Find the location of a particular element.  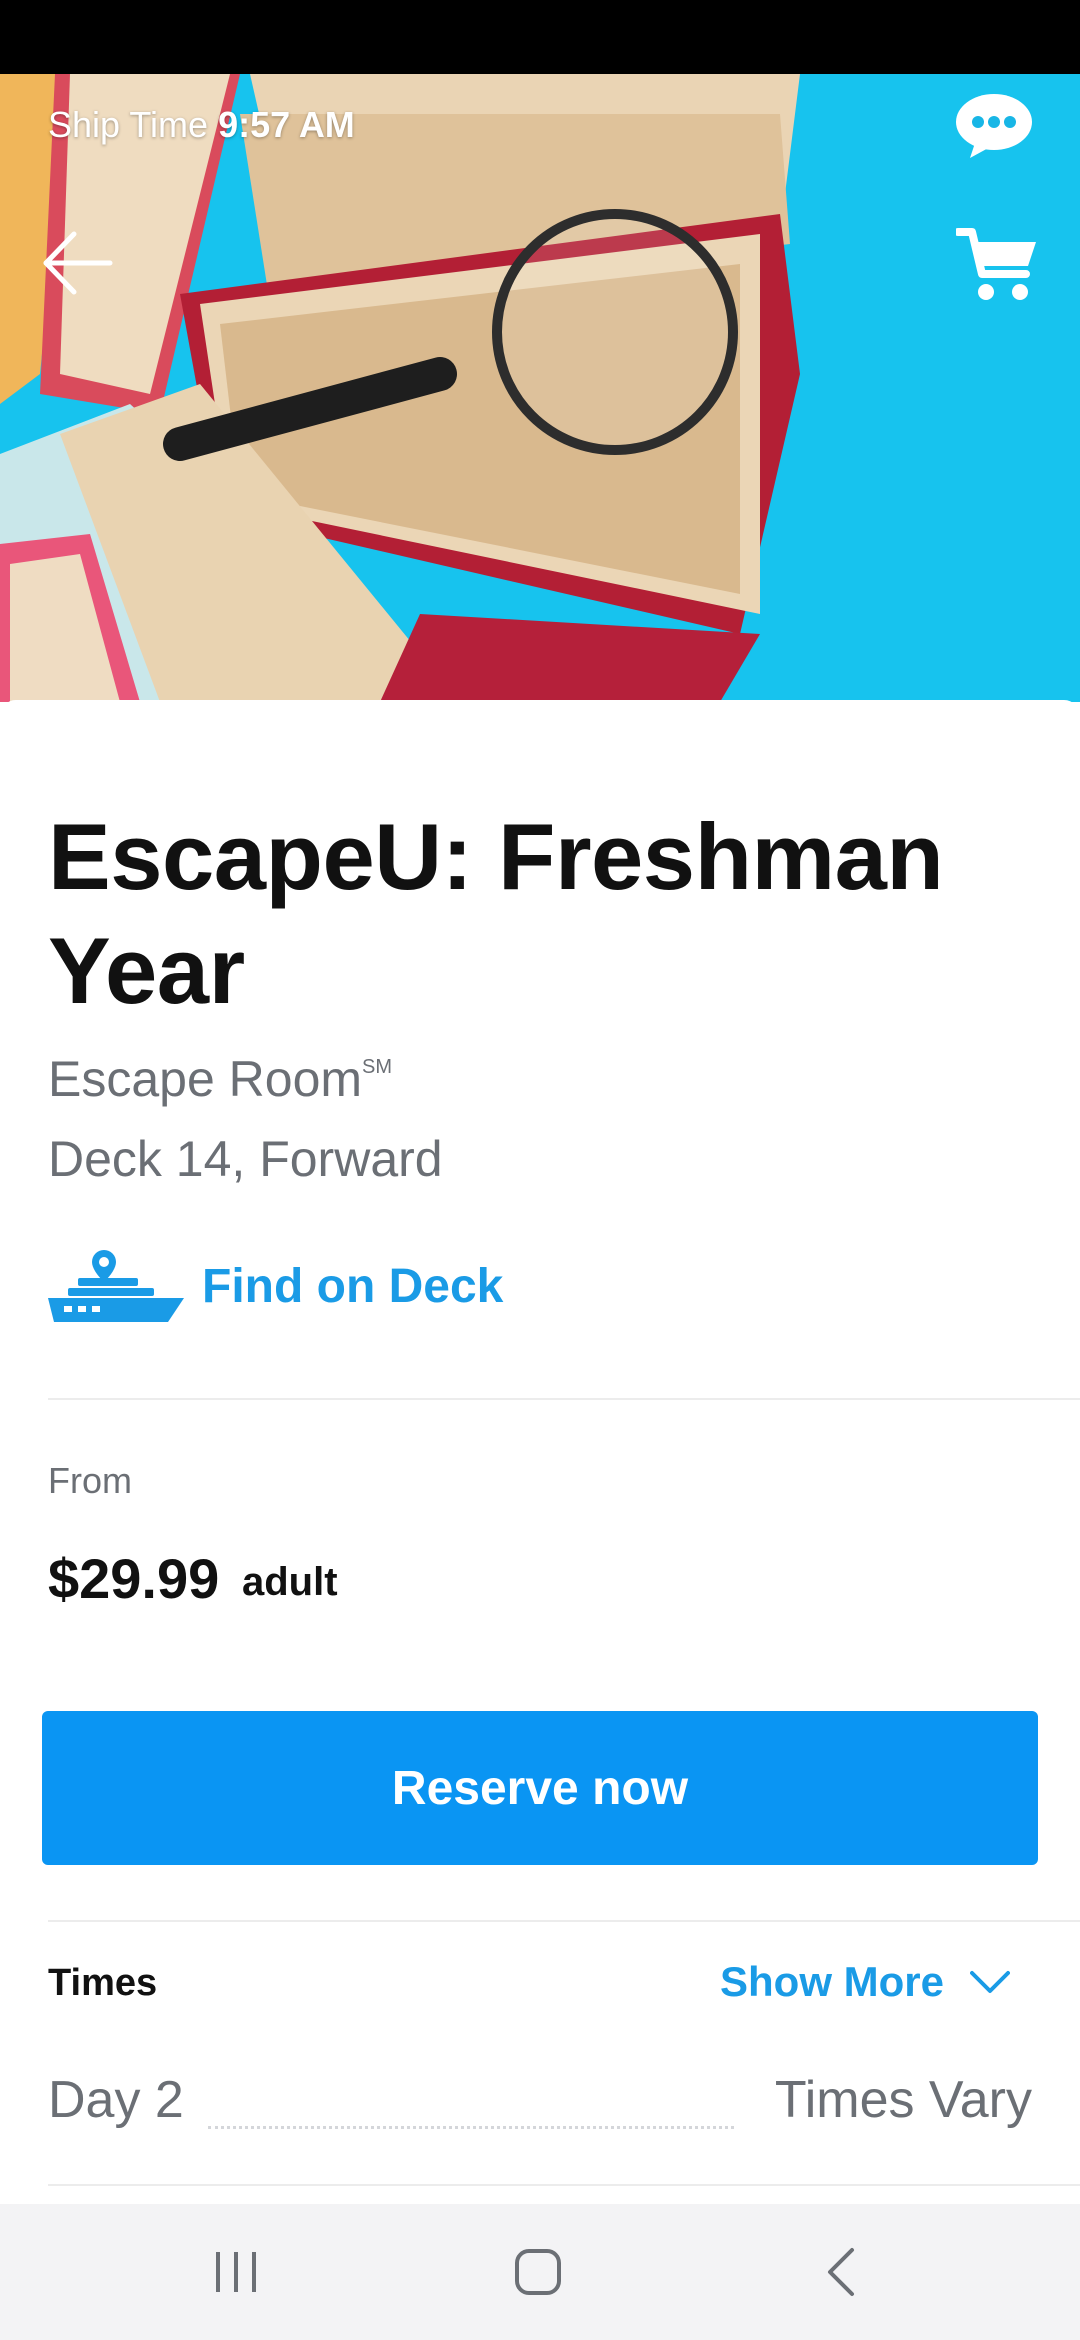

home-button is located at coordinates (538, 2272).